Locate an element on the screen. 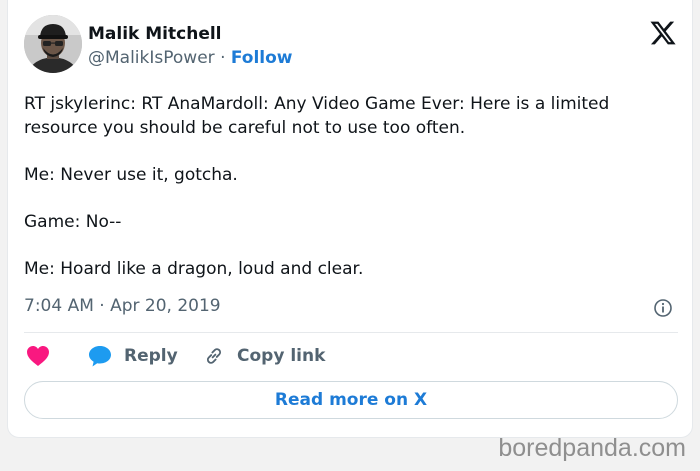  reply-label: Reply is located at coordinates (151, 356).